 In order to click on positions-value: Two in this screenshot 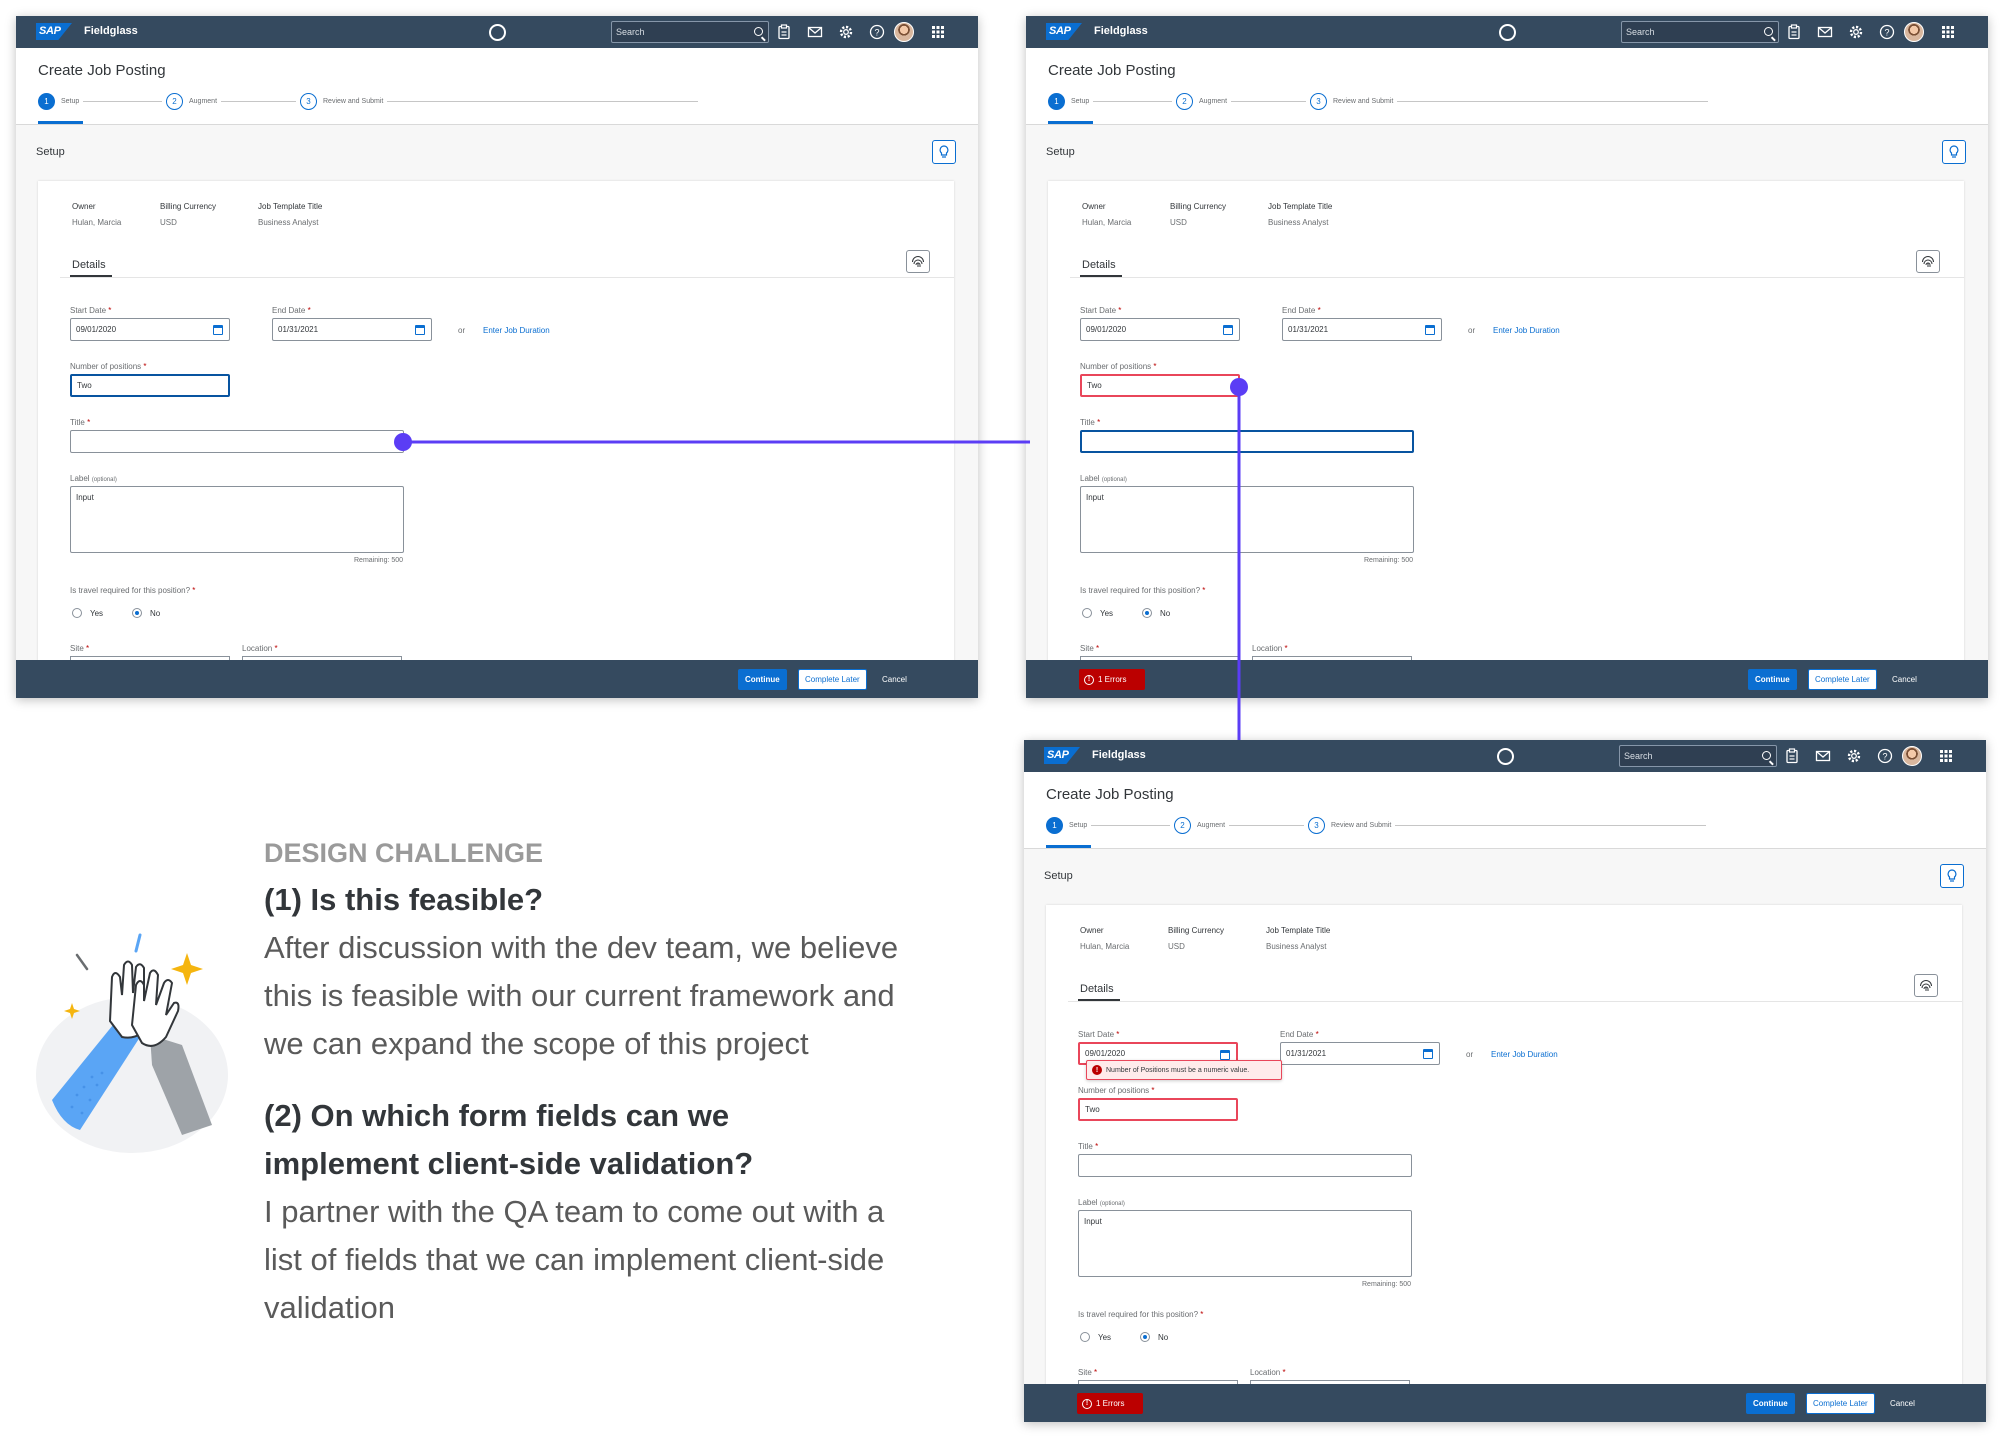, I will do `click(1094, 385)`.